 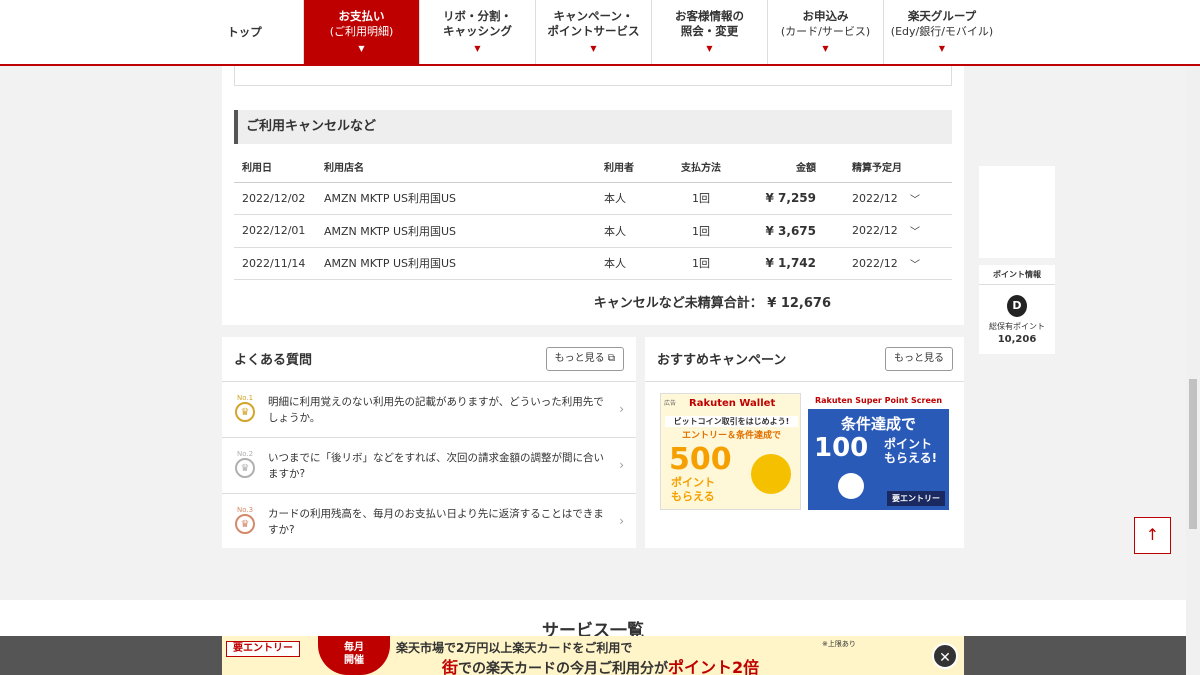 I want to click on nav-label: トップ, so click(x=244, y=31).